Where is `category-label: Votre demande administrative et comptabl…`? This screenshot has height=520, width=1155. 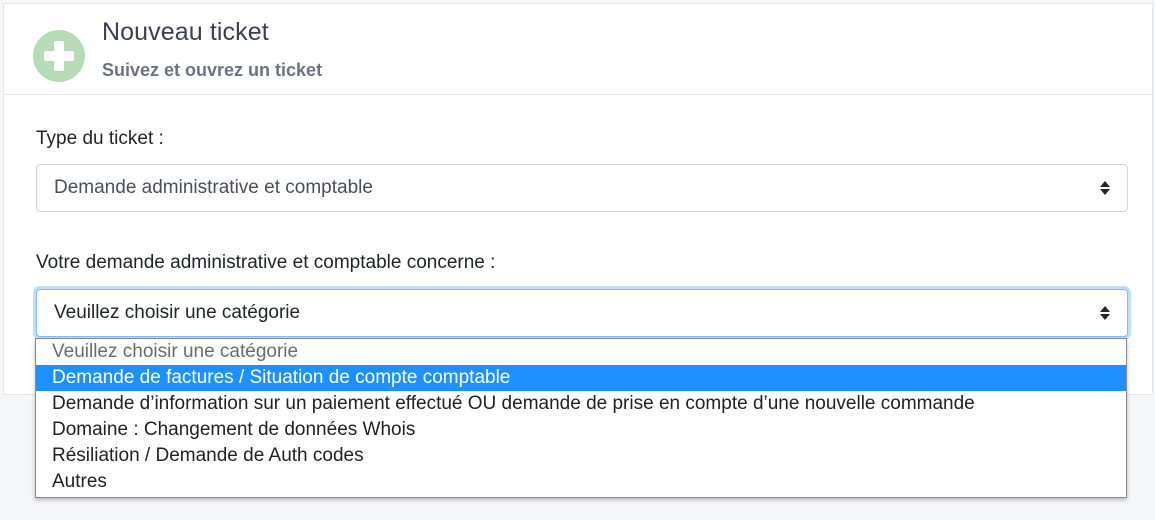 category-label: Votre demande administrative et comptabl… is located at coordinates (266, 262).